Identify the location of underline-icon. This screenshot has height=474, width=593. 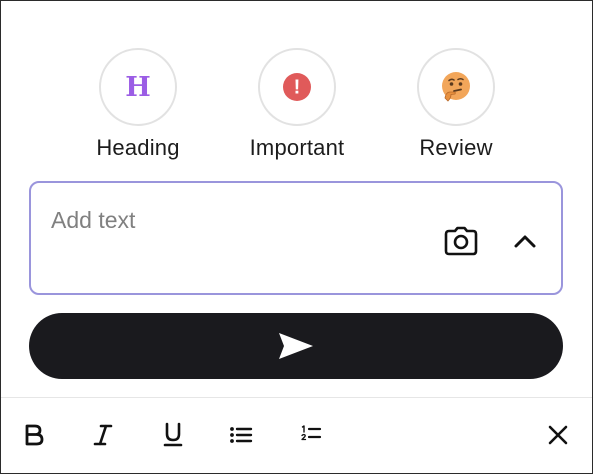
(173, 434).